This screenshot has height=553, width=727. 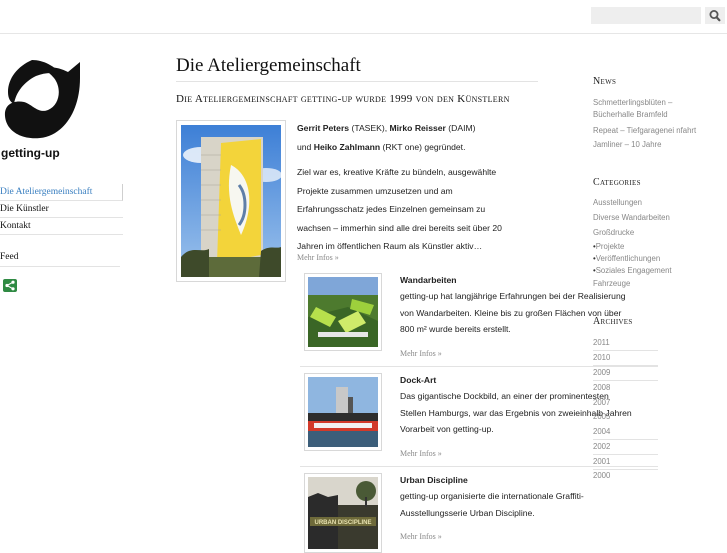 What do you see at coordinates (644, 130) in the screenshot?
I see `news-item: Repeat – Tiefgaragenei nfahrt` at bounding box center [644, 130].